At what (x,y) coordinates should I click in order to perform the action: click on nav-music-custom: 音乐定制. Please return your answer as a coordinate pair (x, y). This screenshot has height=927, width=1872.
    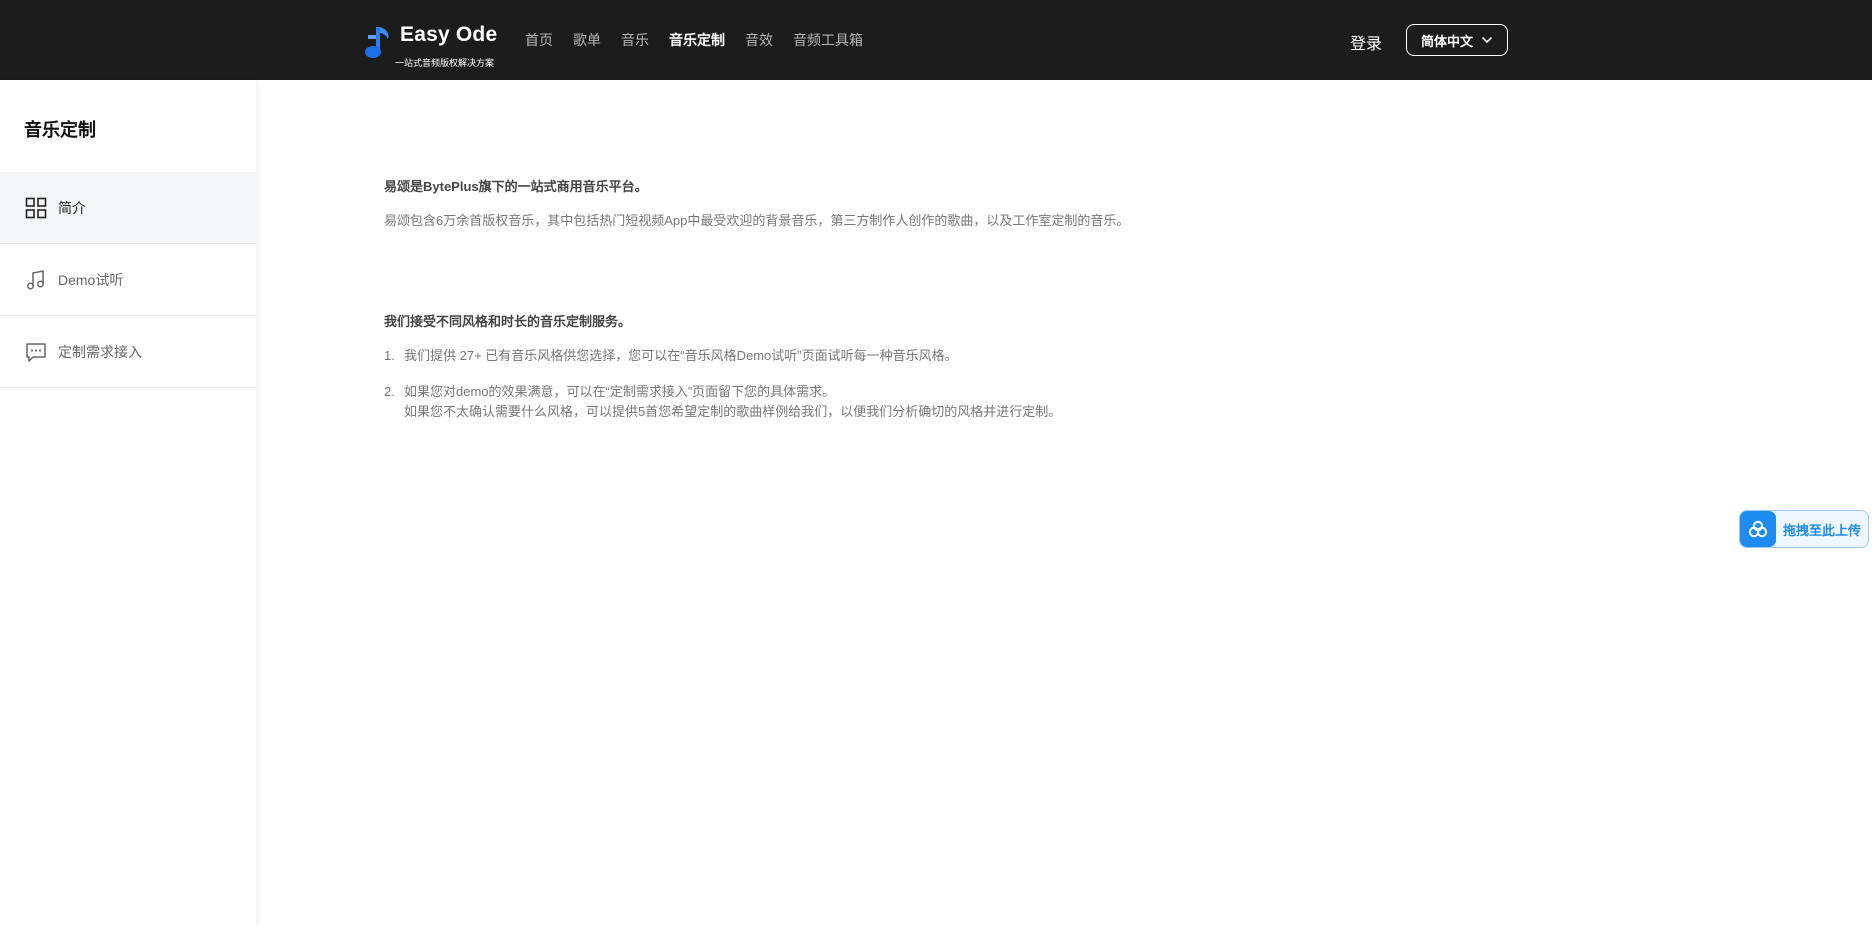
    Looking at the image, I should click on (697, 40).